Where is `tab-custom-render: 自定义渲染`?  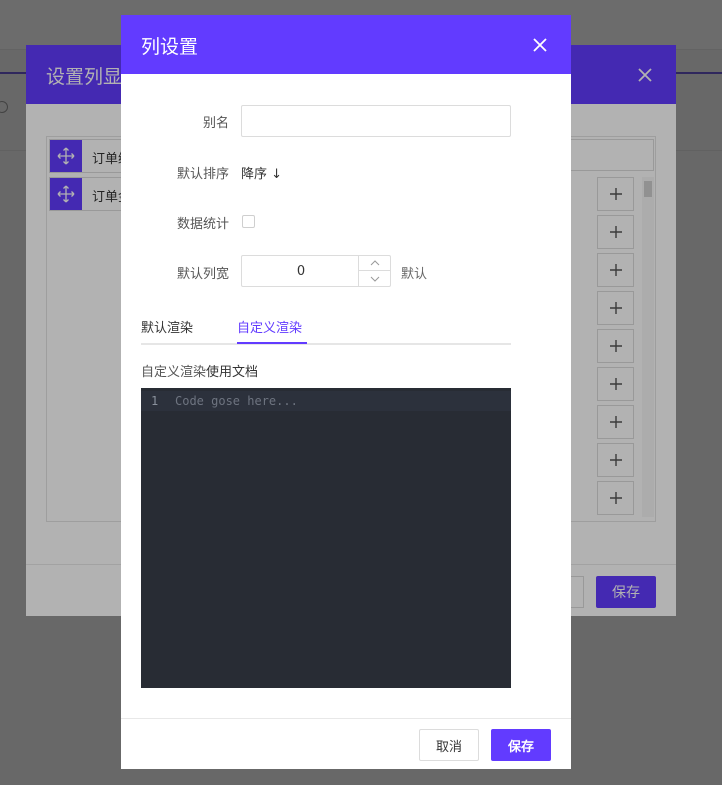 tab-custom-render: 自定义渲染 is located at coordinates (269, 331).